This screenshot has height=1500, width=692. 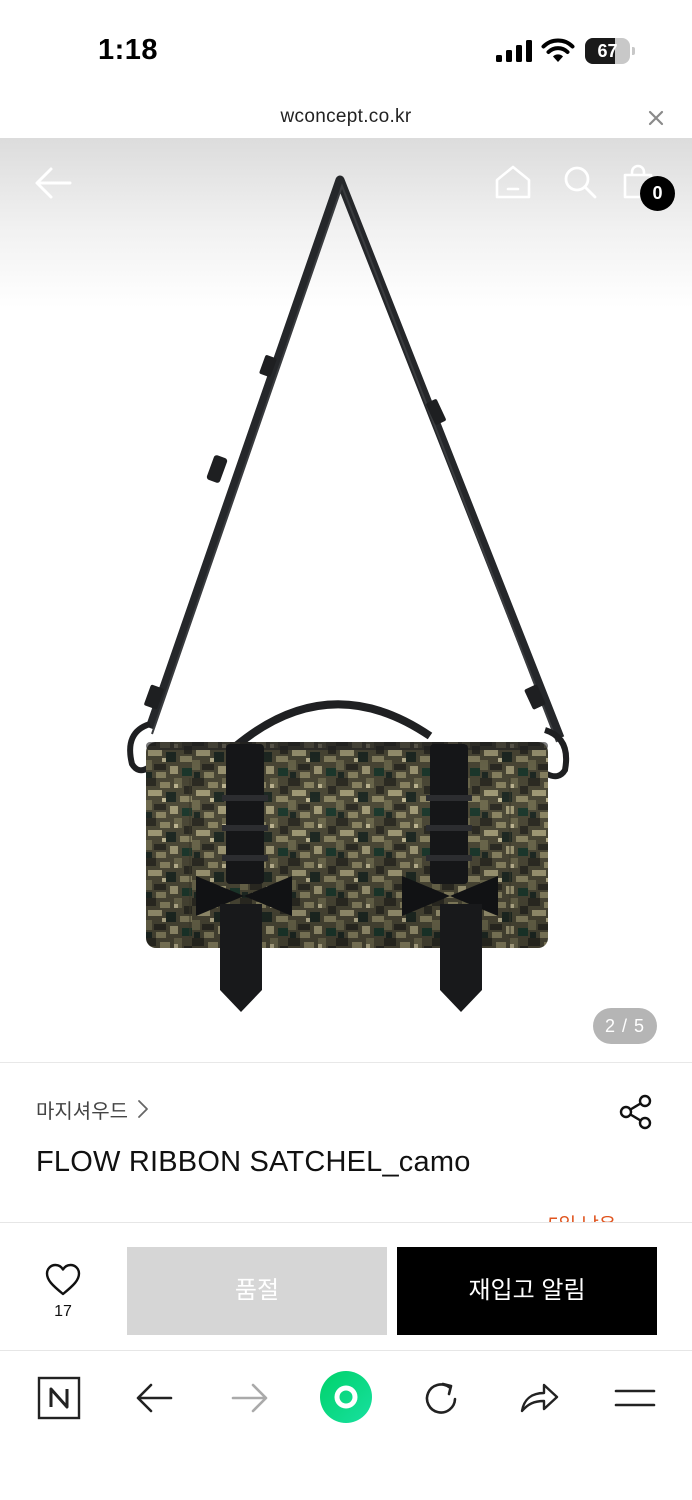 I want to click on purchase-action-bar: 17 품절 재입고 알림, so click(x=346, y=1286).